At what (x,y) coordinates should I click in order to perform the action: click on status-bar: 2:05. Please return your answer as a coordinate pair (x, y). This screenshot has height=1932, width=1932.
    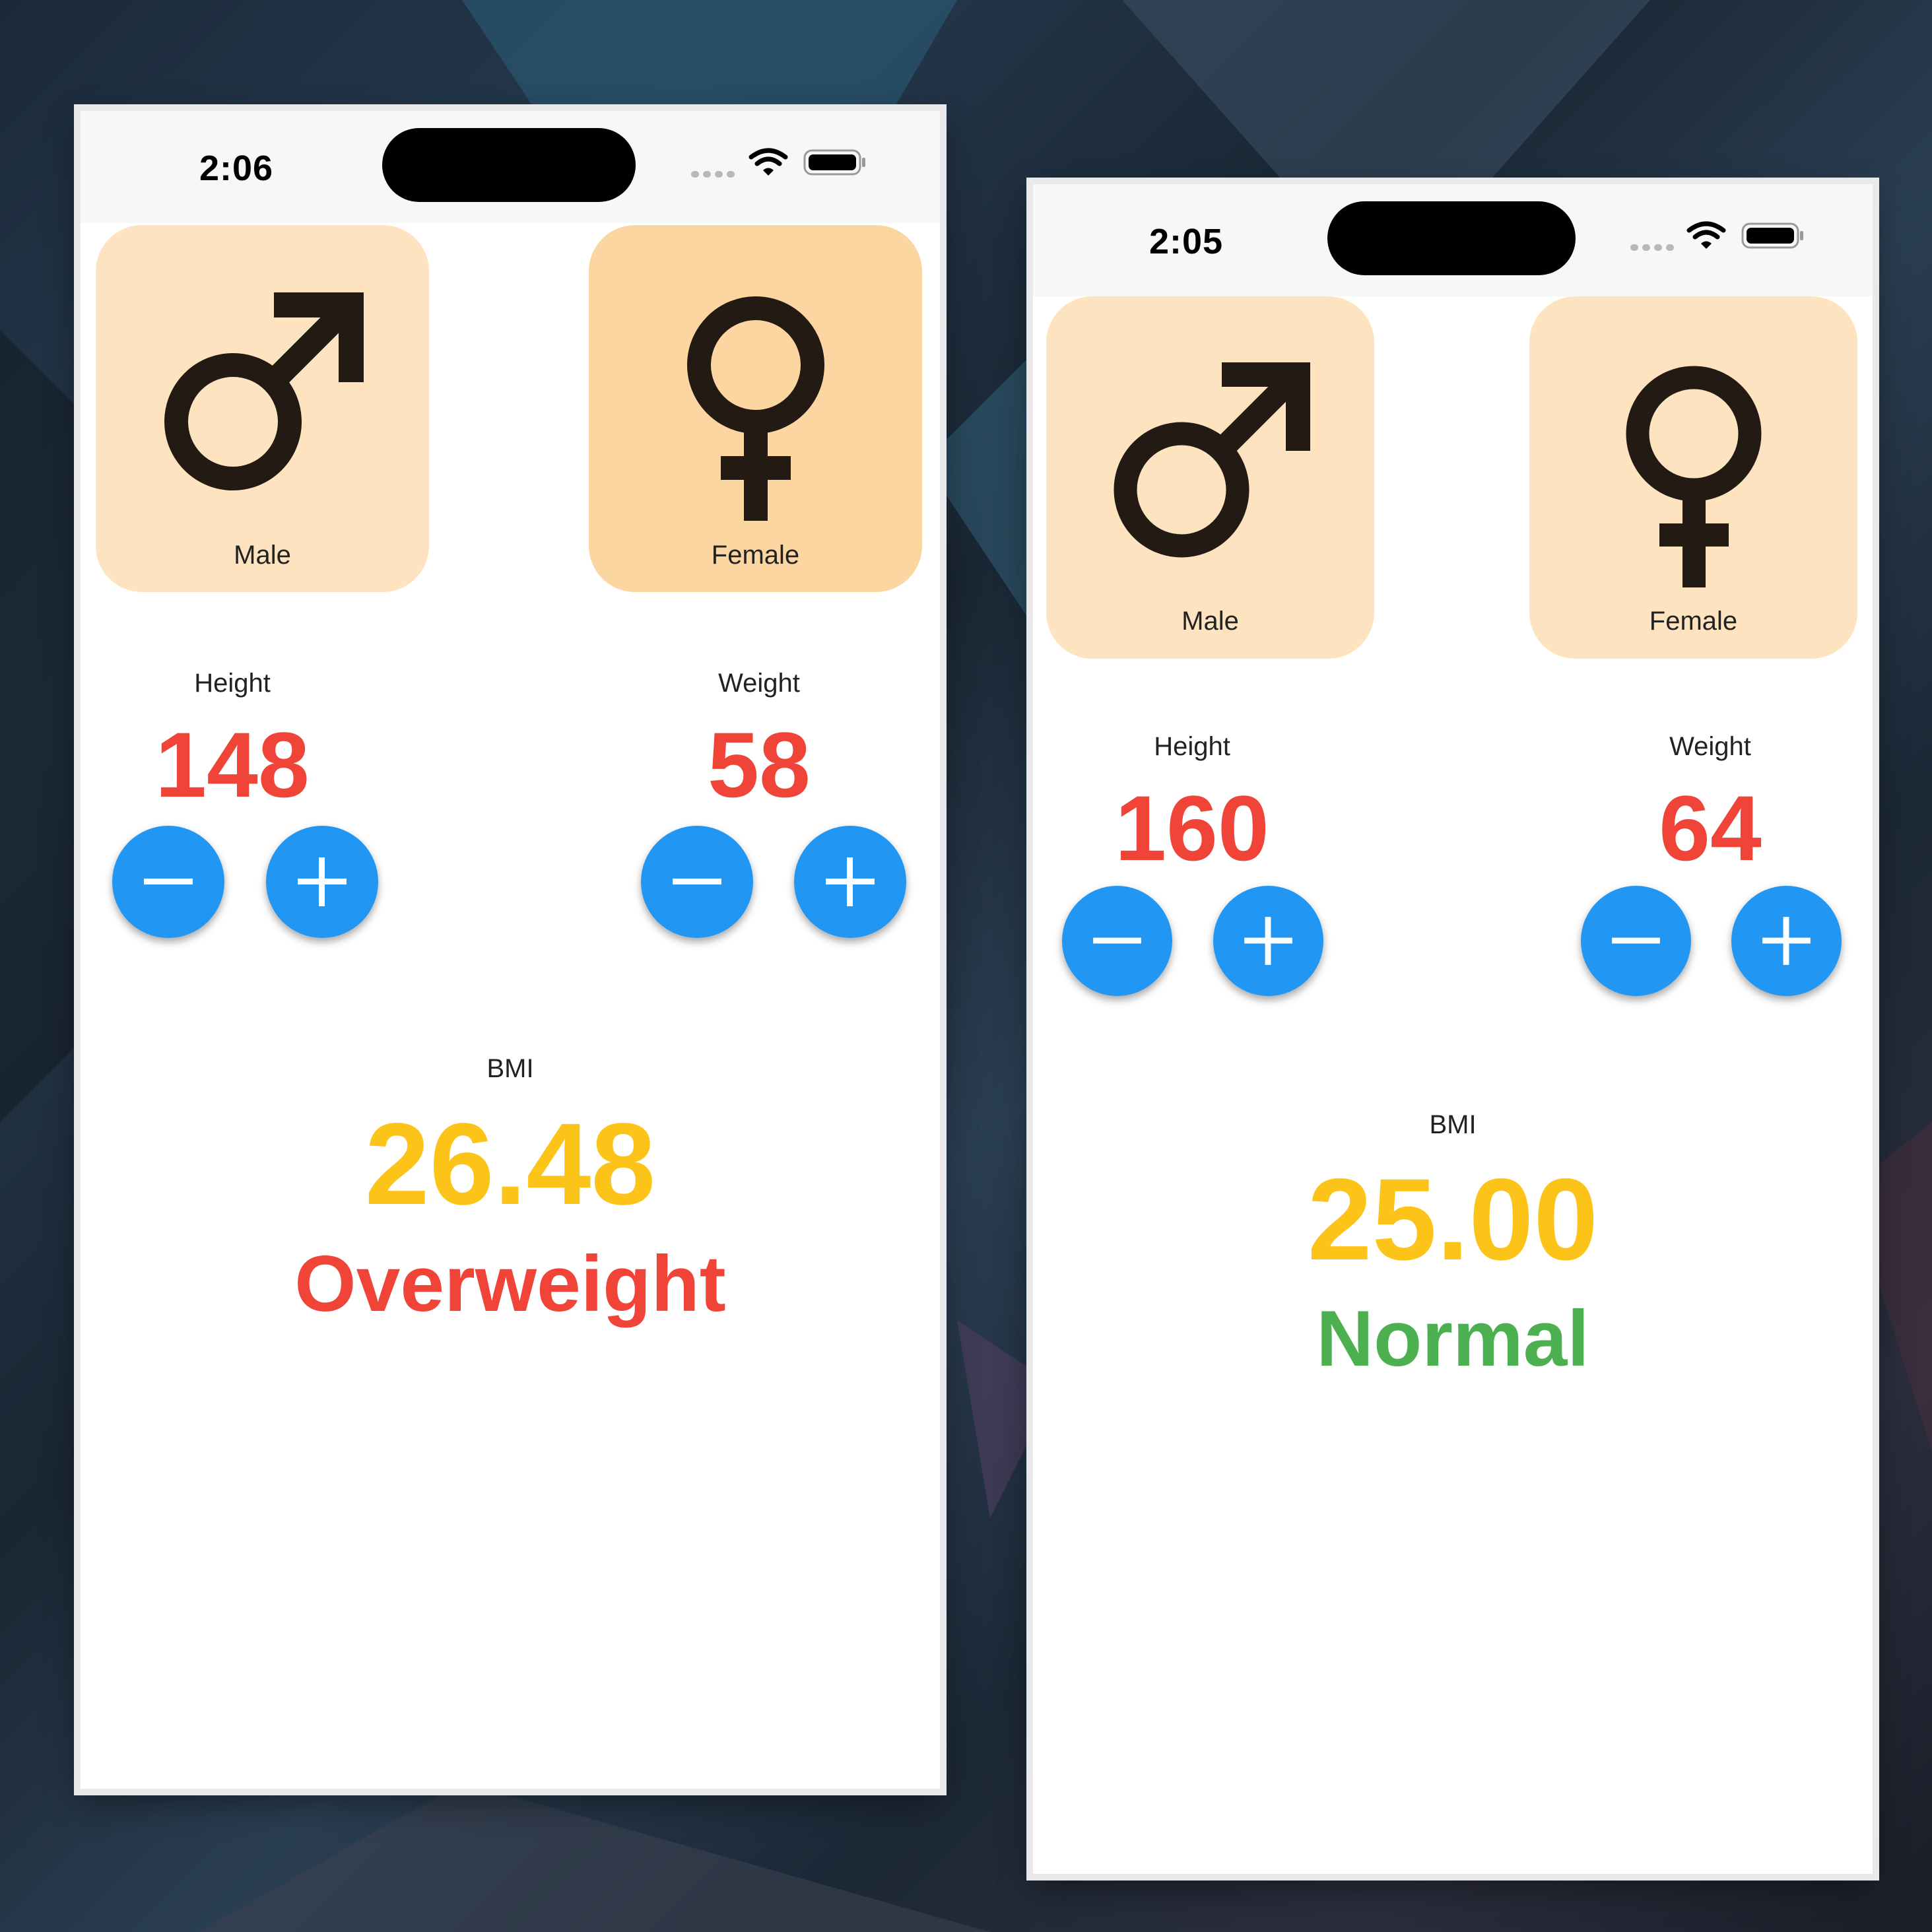
    Looking at the image, I should click on (1453, 240).